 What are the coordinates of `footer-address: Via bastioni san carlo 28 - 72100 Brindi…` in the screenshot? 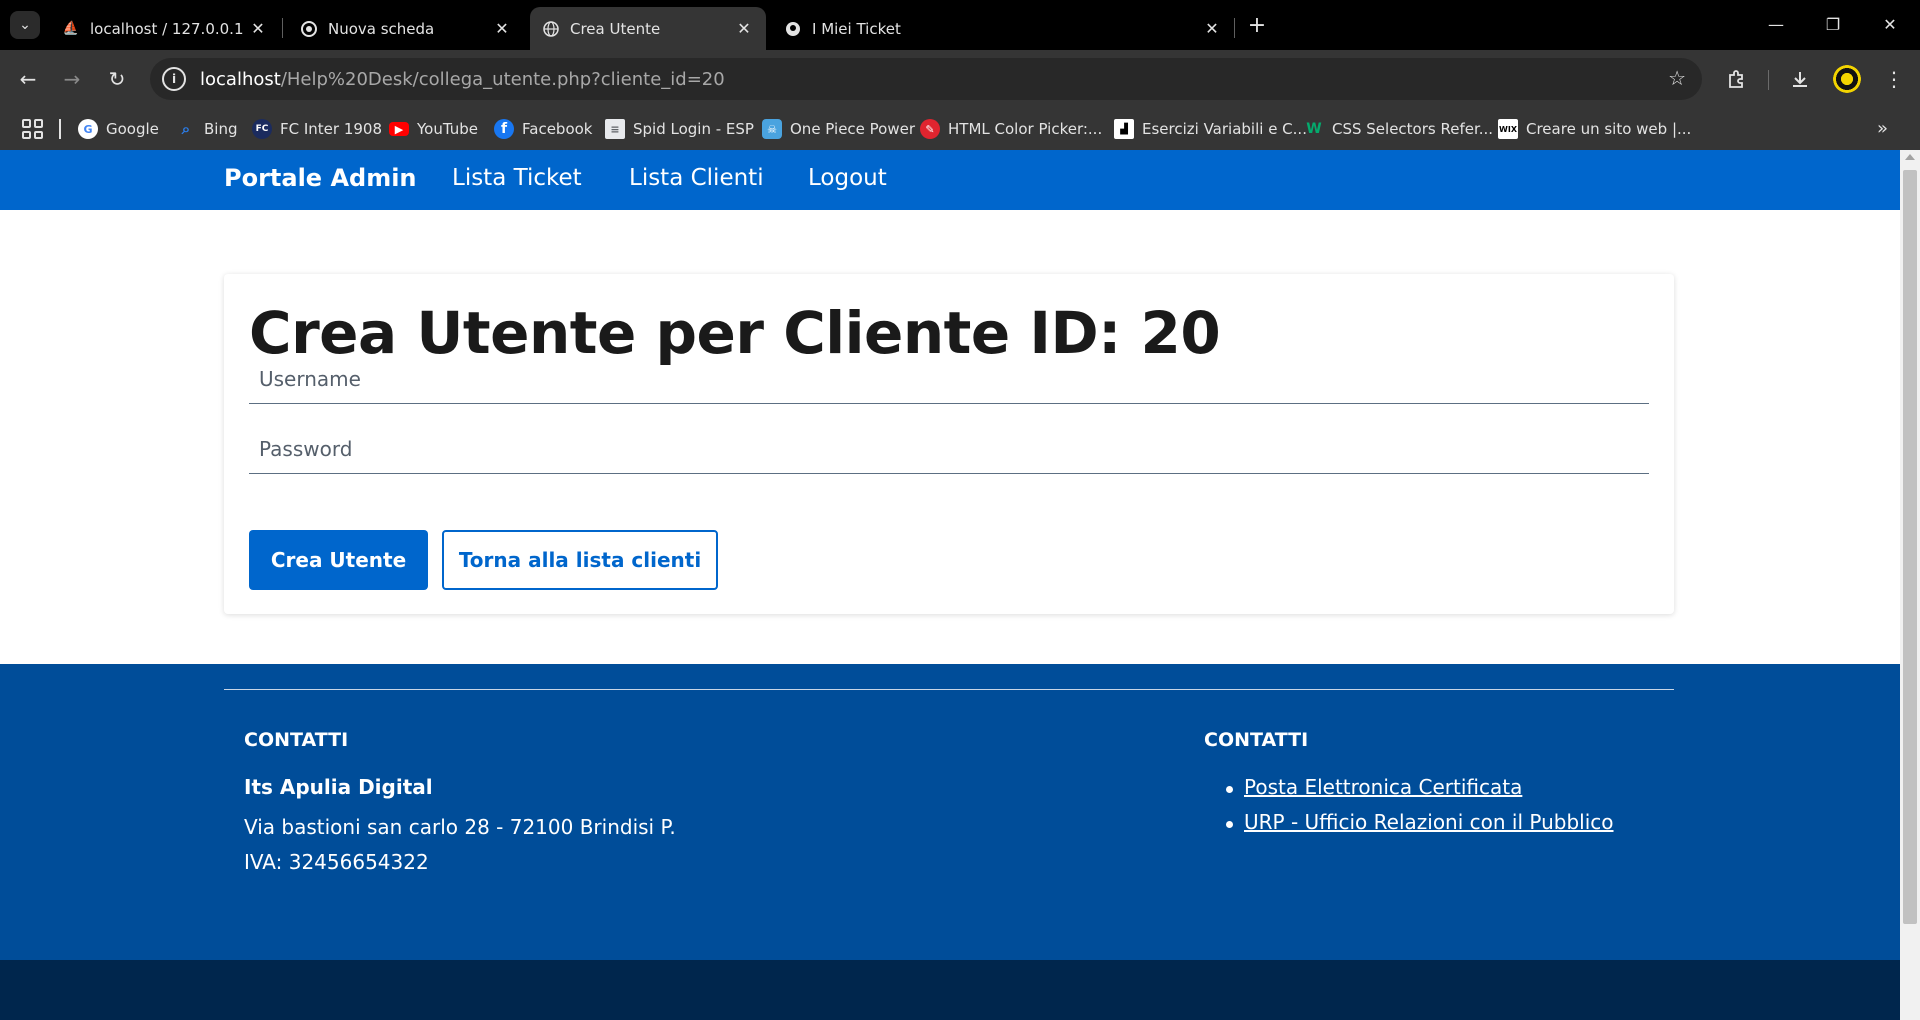 It's located at (460, 844).